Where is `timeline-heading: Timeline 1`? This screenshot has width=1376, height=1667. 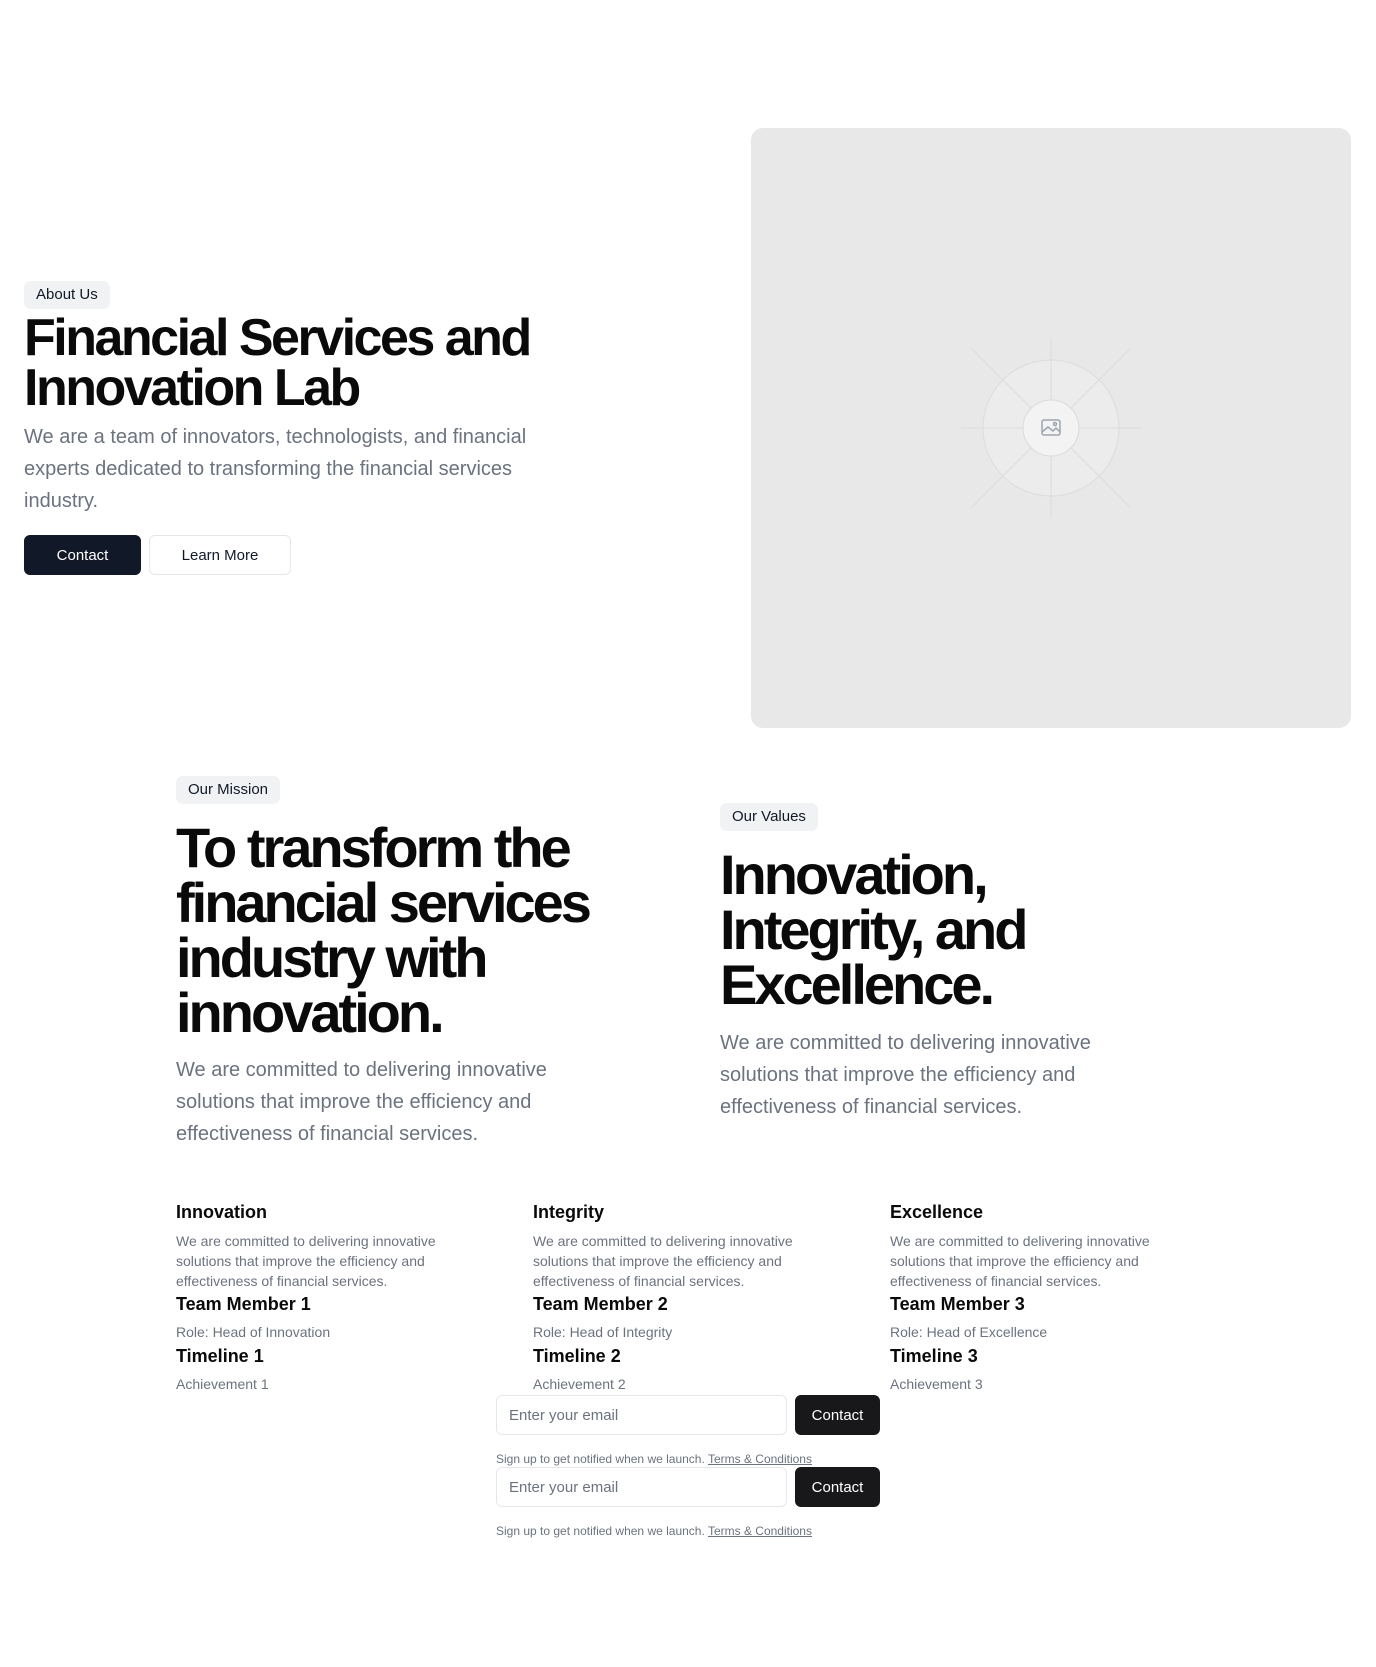 timeline-heading: Timeline 1 is located at coordinates (220, 1356).